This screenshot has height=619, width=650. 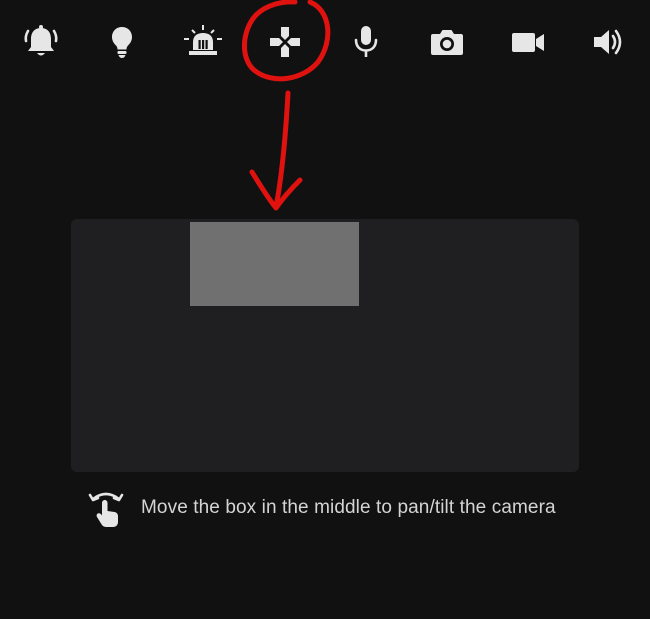 I want to click on camera-icon, so click(x=447, y=42).